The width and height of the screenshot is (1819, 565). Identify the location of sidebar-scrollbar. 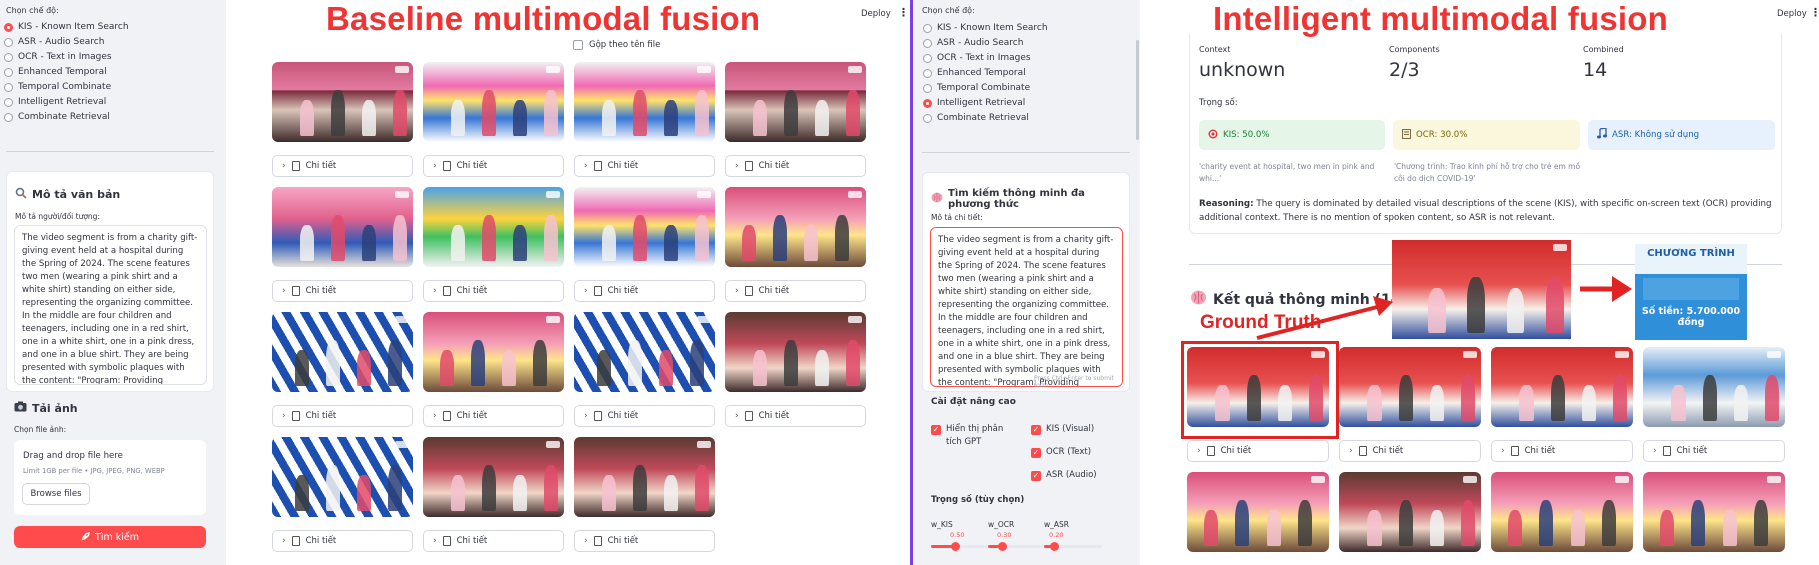
(1137, 90).